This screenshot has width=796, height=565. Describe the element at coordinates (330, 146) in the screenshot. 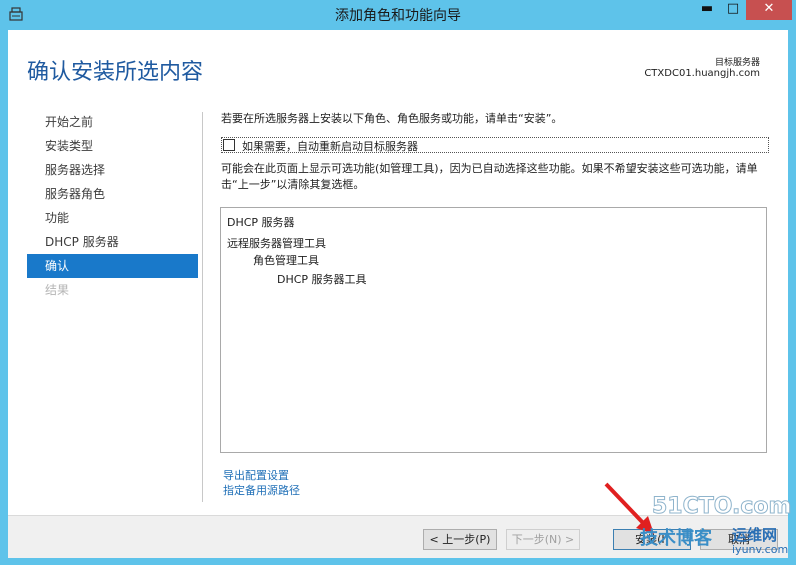

I see `restart-checkbox-label: 如果需要，自动重新启动目标服务器` at that location.